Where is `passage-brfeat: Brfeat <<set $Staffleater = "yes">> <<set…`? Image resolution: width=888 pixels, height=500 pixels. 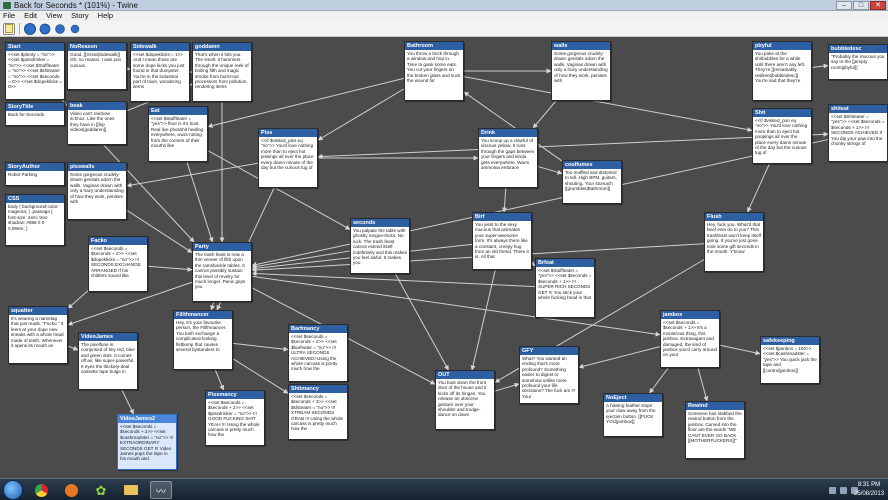
passage-brfeat: Brfeat <<set $Staffleater = "yes">> <<set… is located at coordinates (565, 288).